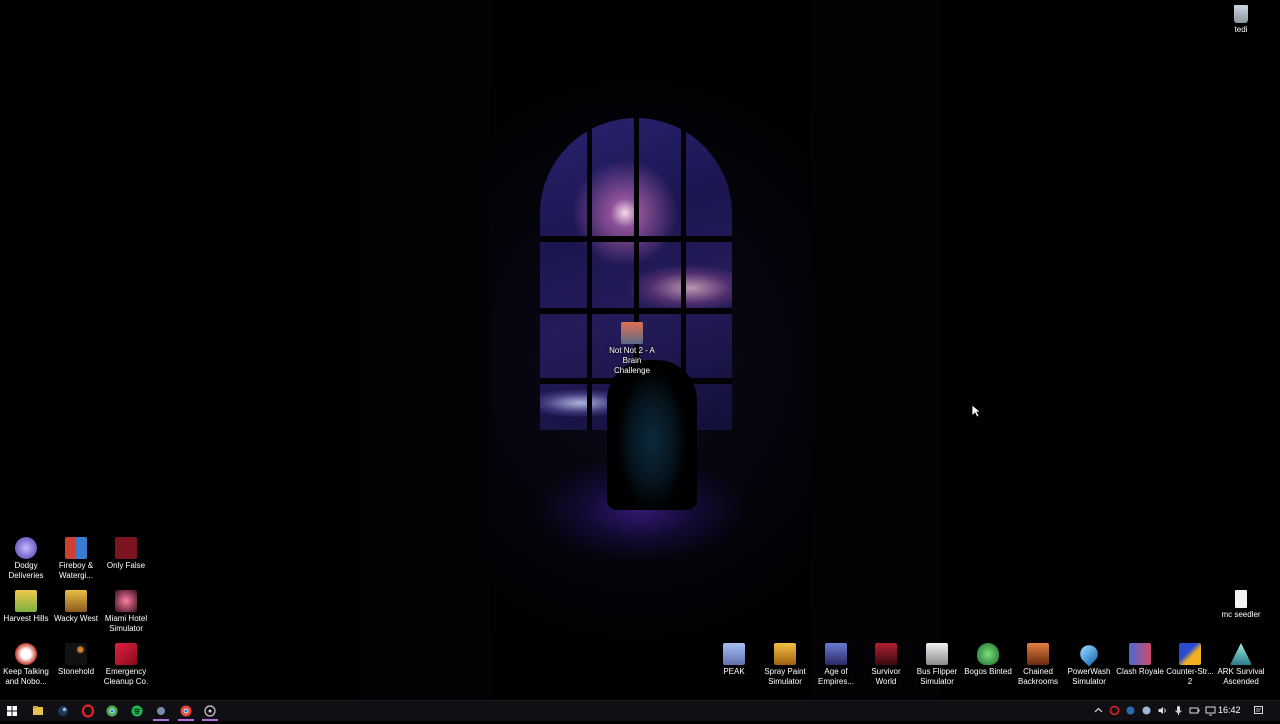 The width and height of the screenshot is (1280, 724). I want to click on desktop-icon-label: Clash Royale, so click(1140, 671).